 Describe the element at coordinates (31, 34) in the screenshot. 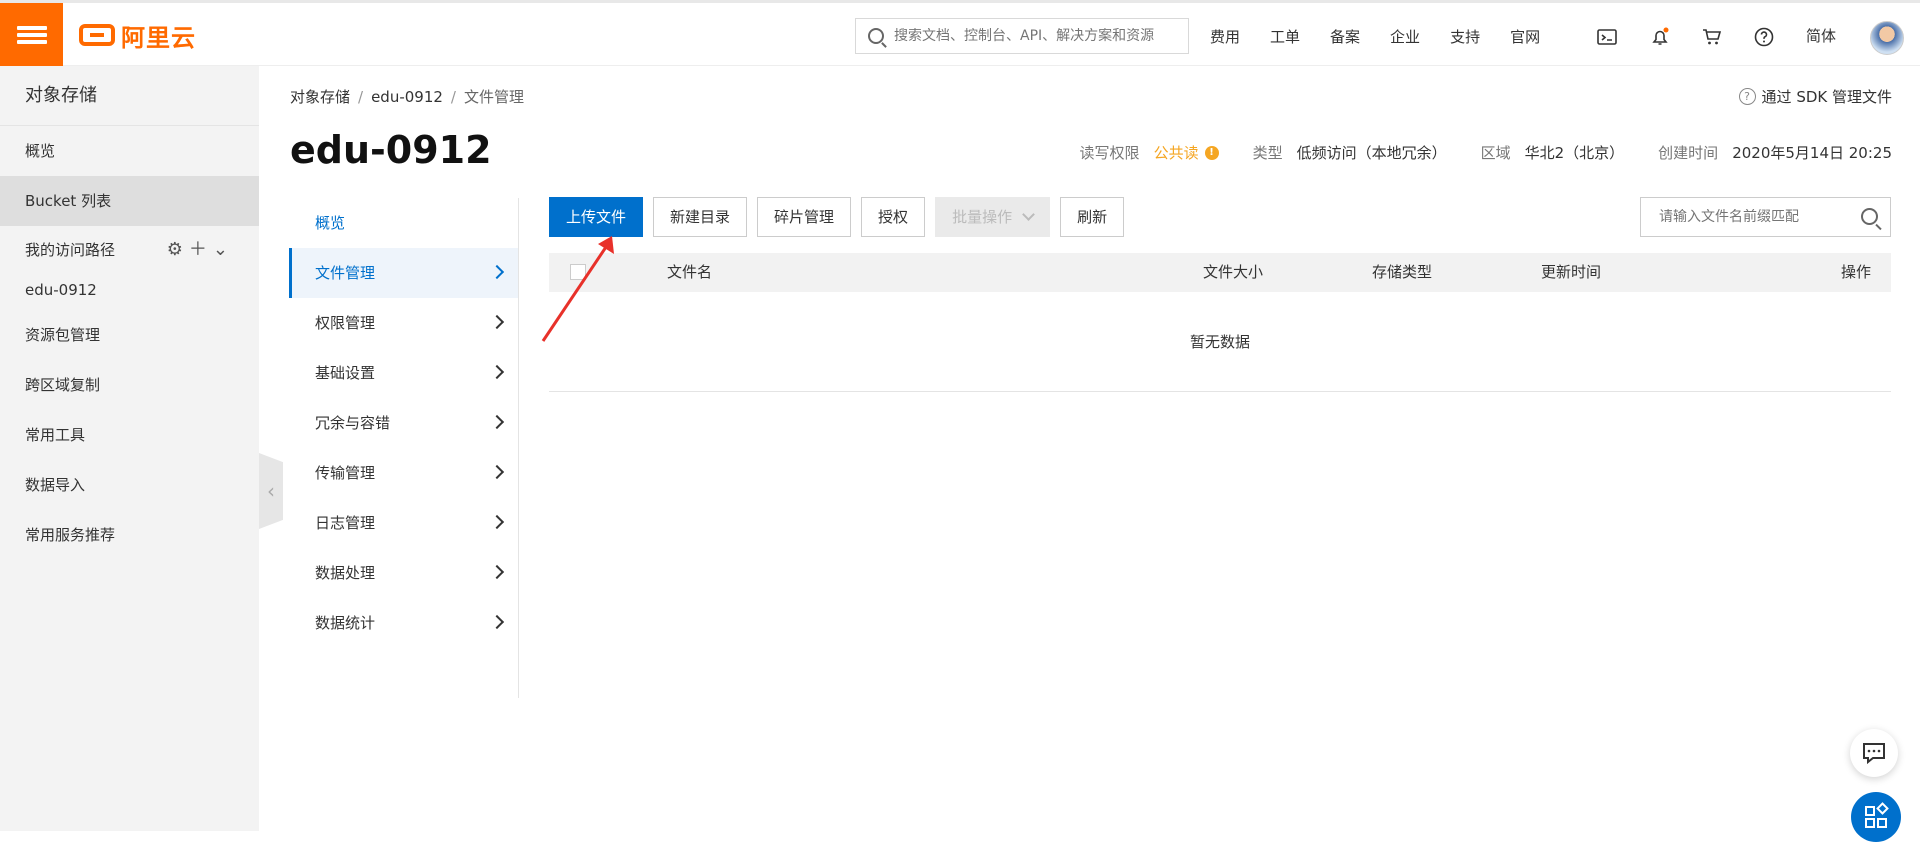

I see `hamburger-menu-icon` at that location.